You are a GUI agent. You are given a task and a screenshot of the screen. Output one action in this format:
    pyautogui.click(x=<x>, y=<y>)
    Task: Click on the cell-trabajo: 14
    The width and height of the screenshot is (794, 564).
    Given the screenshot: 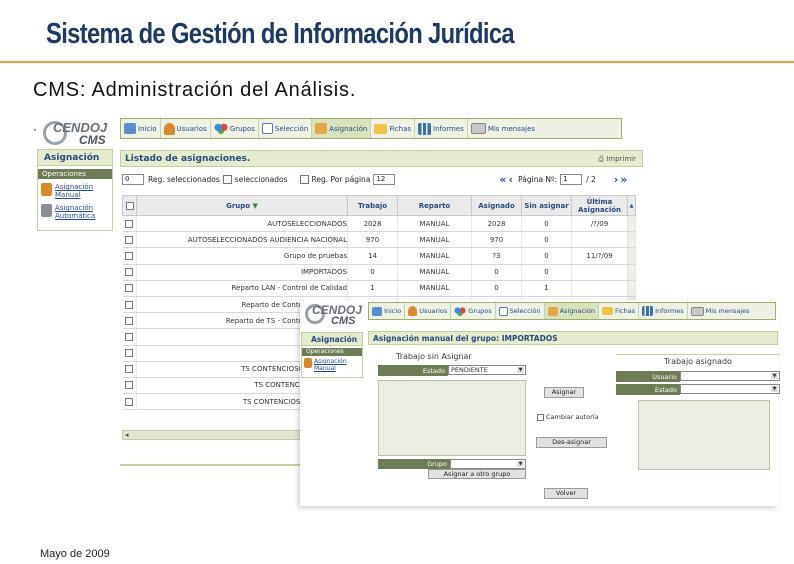 What is the action you would take?
    pyautogui.click(x=372, y=256)
    